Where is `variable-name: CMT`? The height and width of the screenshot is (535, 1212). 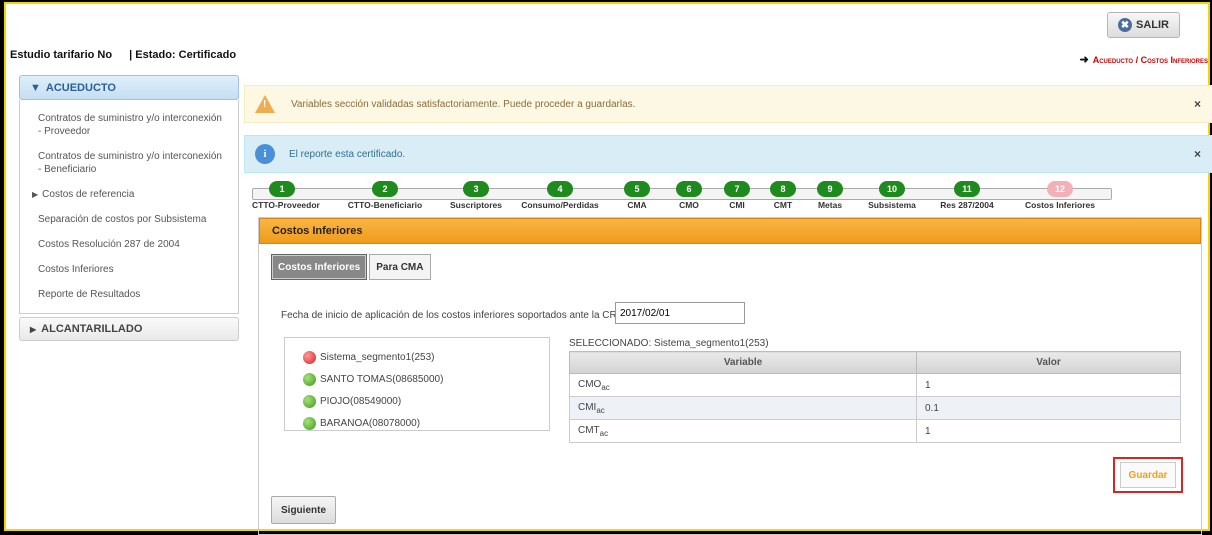 variable-name: CMT is located at coordinates (589, 430).